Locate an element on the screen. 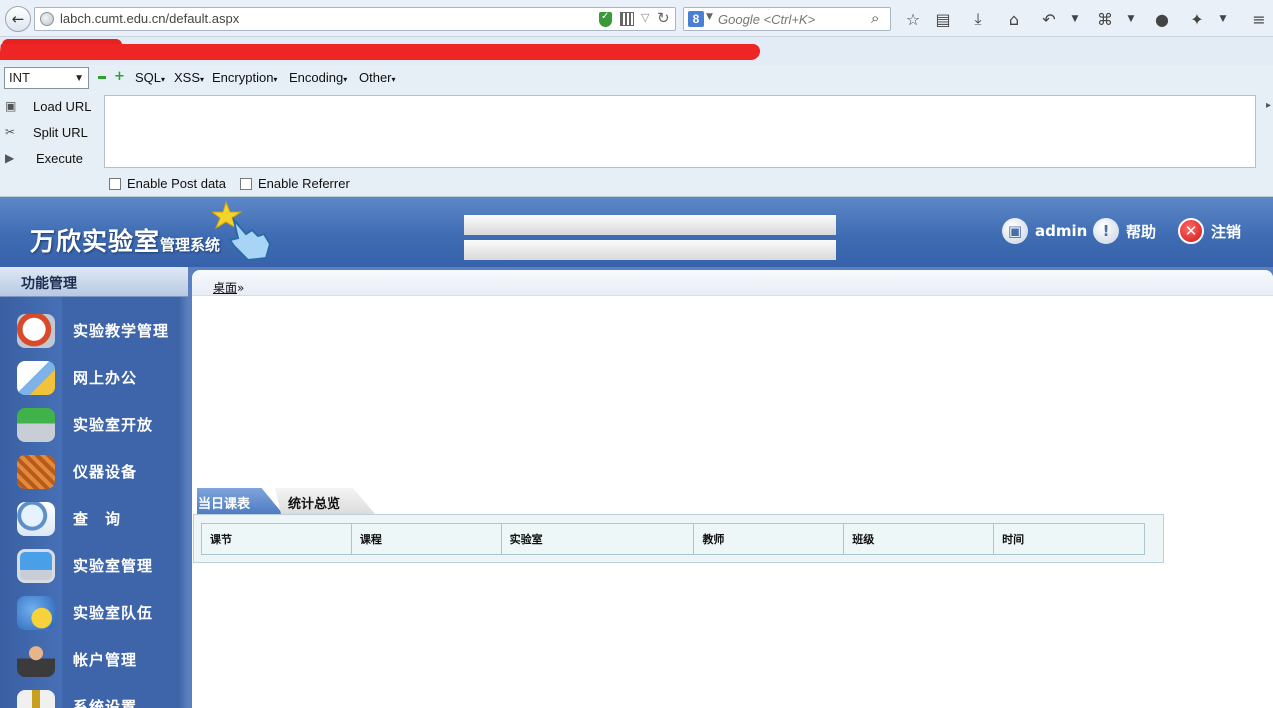 This screenshot has width=1273, height=708. globe-icon is located at coordinates (47, 19).